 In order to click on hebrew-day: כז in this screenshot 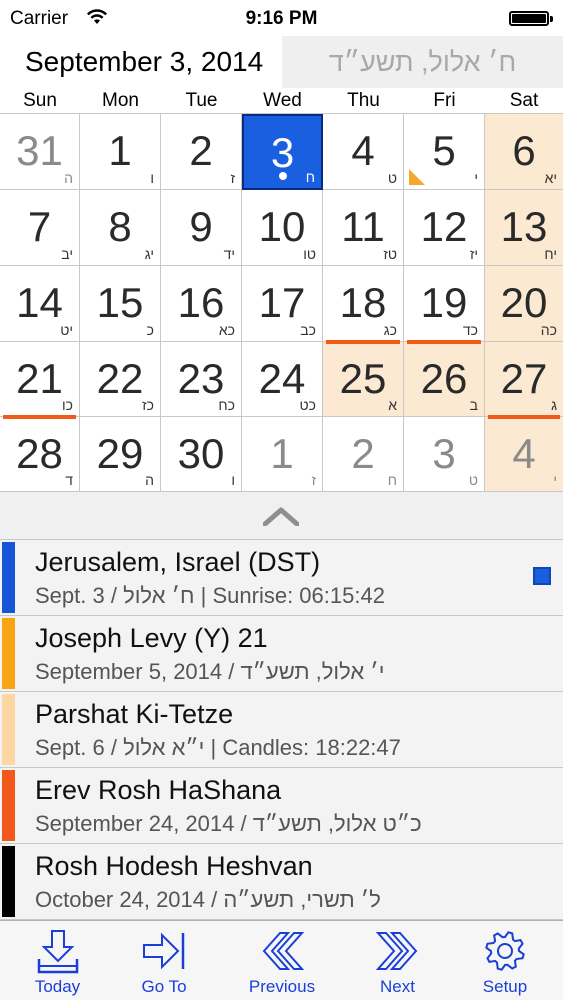, I will do `click(148, 405)`.